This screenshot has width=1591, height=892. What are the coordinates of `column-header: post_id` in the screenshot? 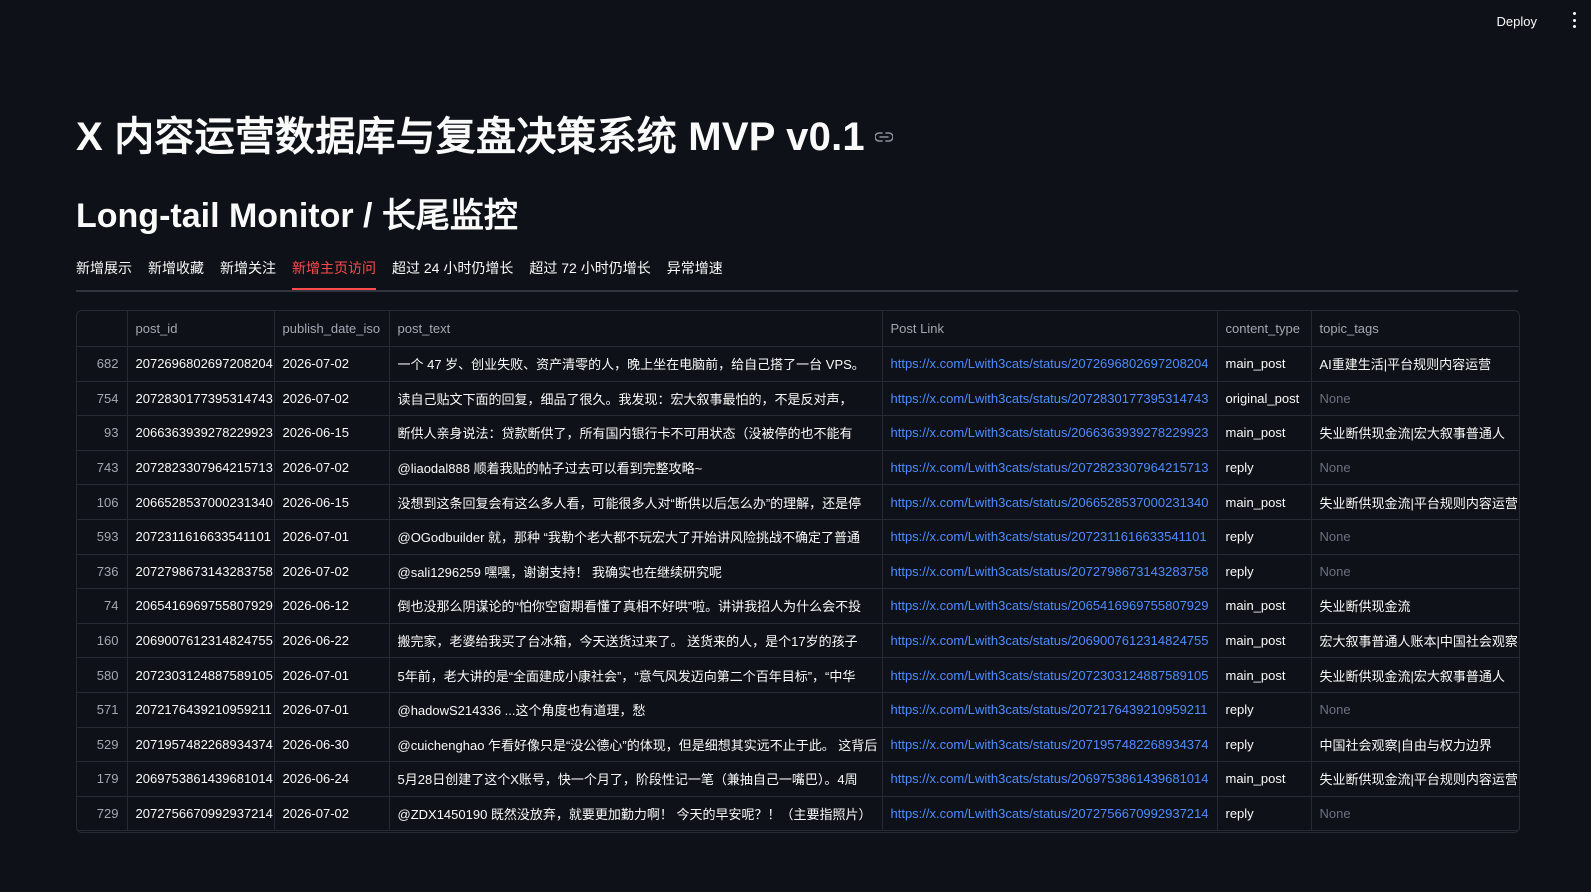 It's located at (201, 329).